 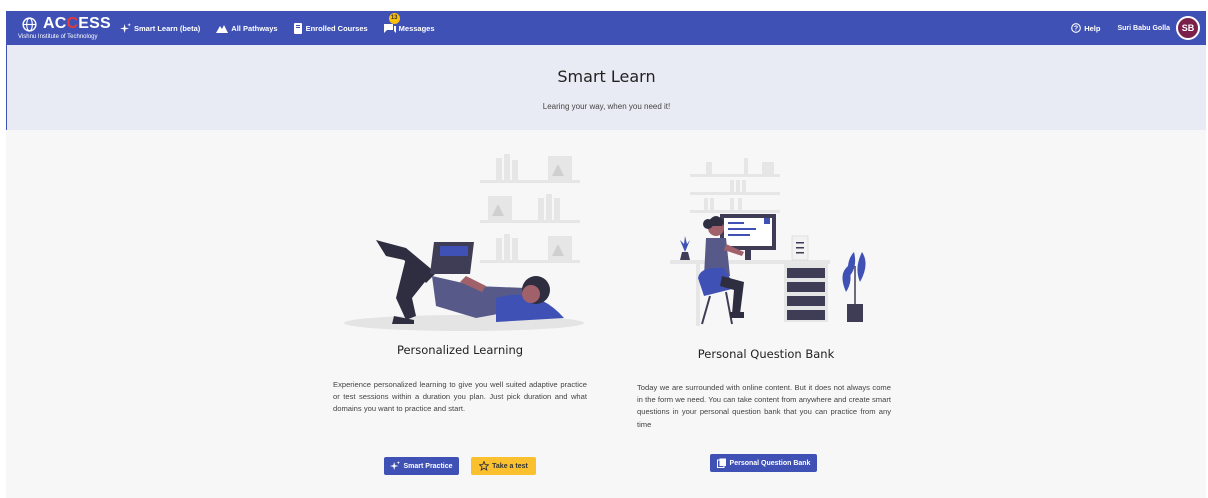 What do you see at coordinates (464, 242) in the screenshot?
I see `personalized-learning-illustration` at bounding box center [464, 242].